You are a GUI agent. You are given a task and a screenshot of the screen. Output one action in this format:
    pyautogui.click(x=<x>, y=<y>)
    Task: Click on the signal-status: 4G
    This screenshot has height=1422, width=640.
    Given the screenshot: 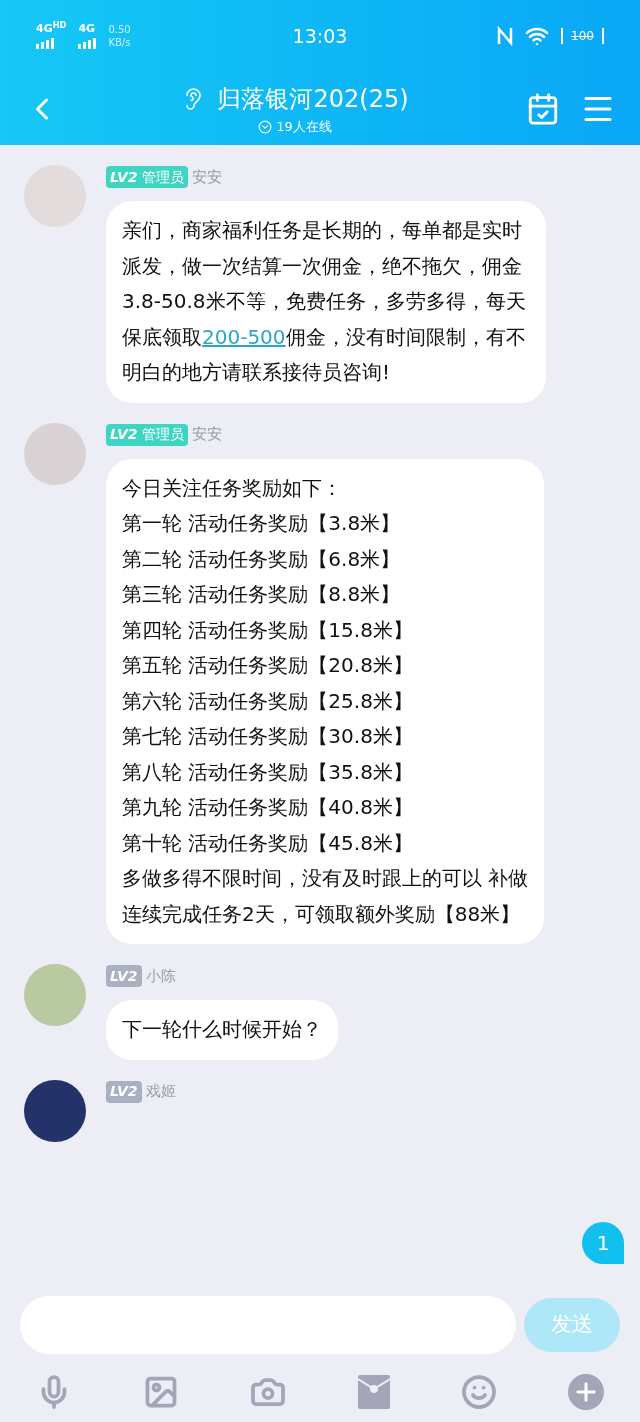 What is the action you would take?
    pyautogui.click(x=87, y=36)
    